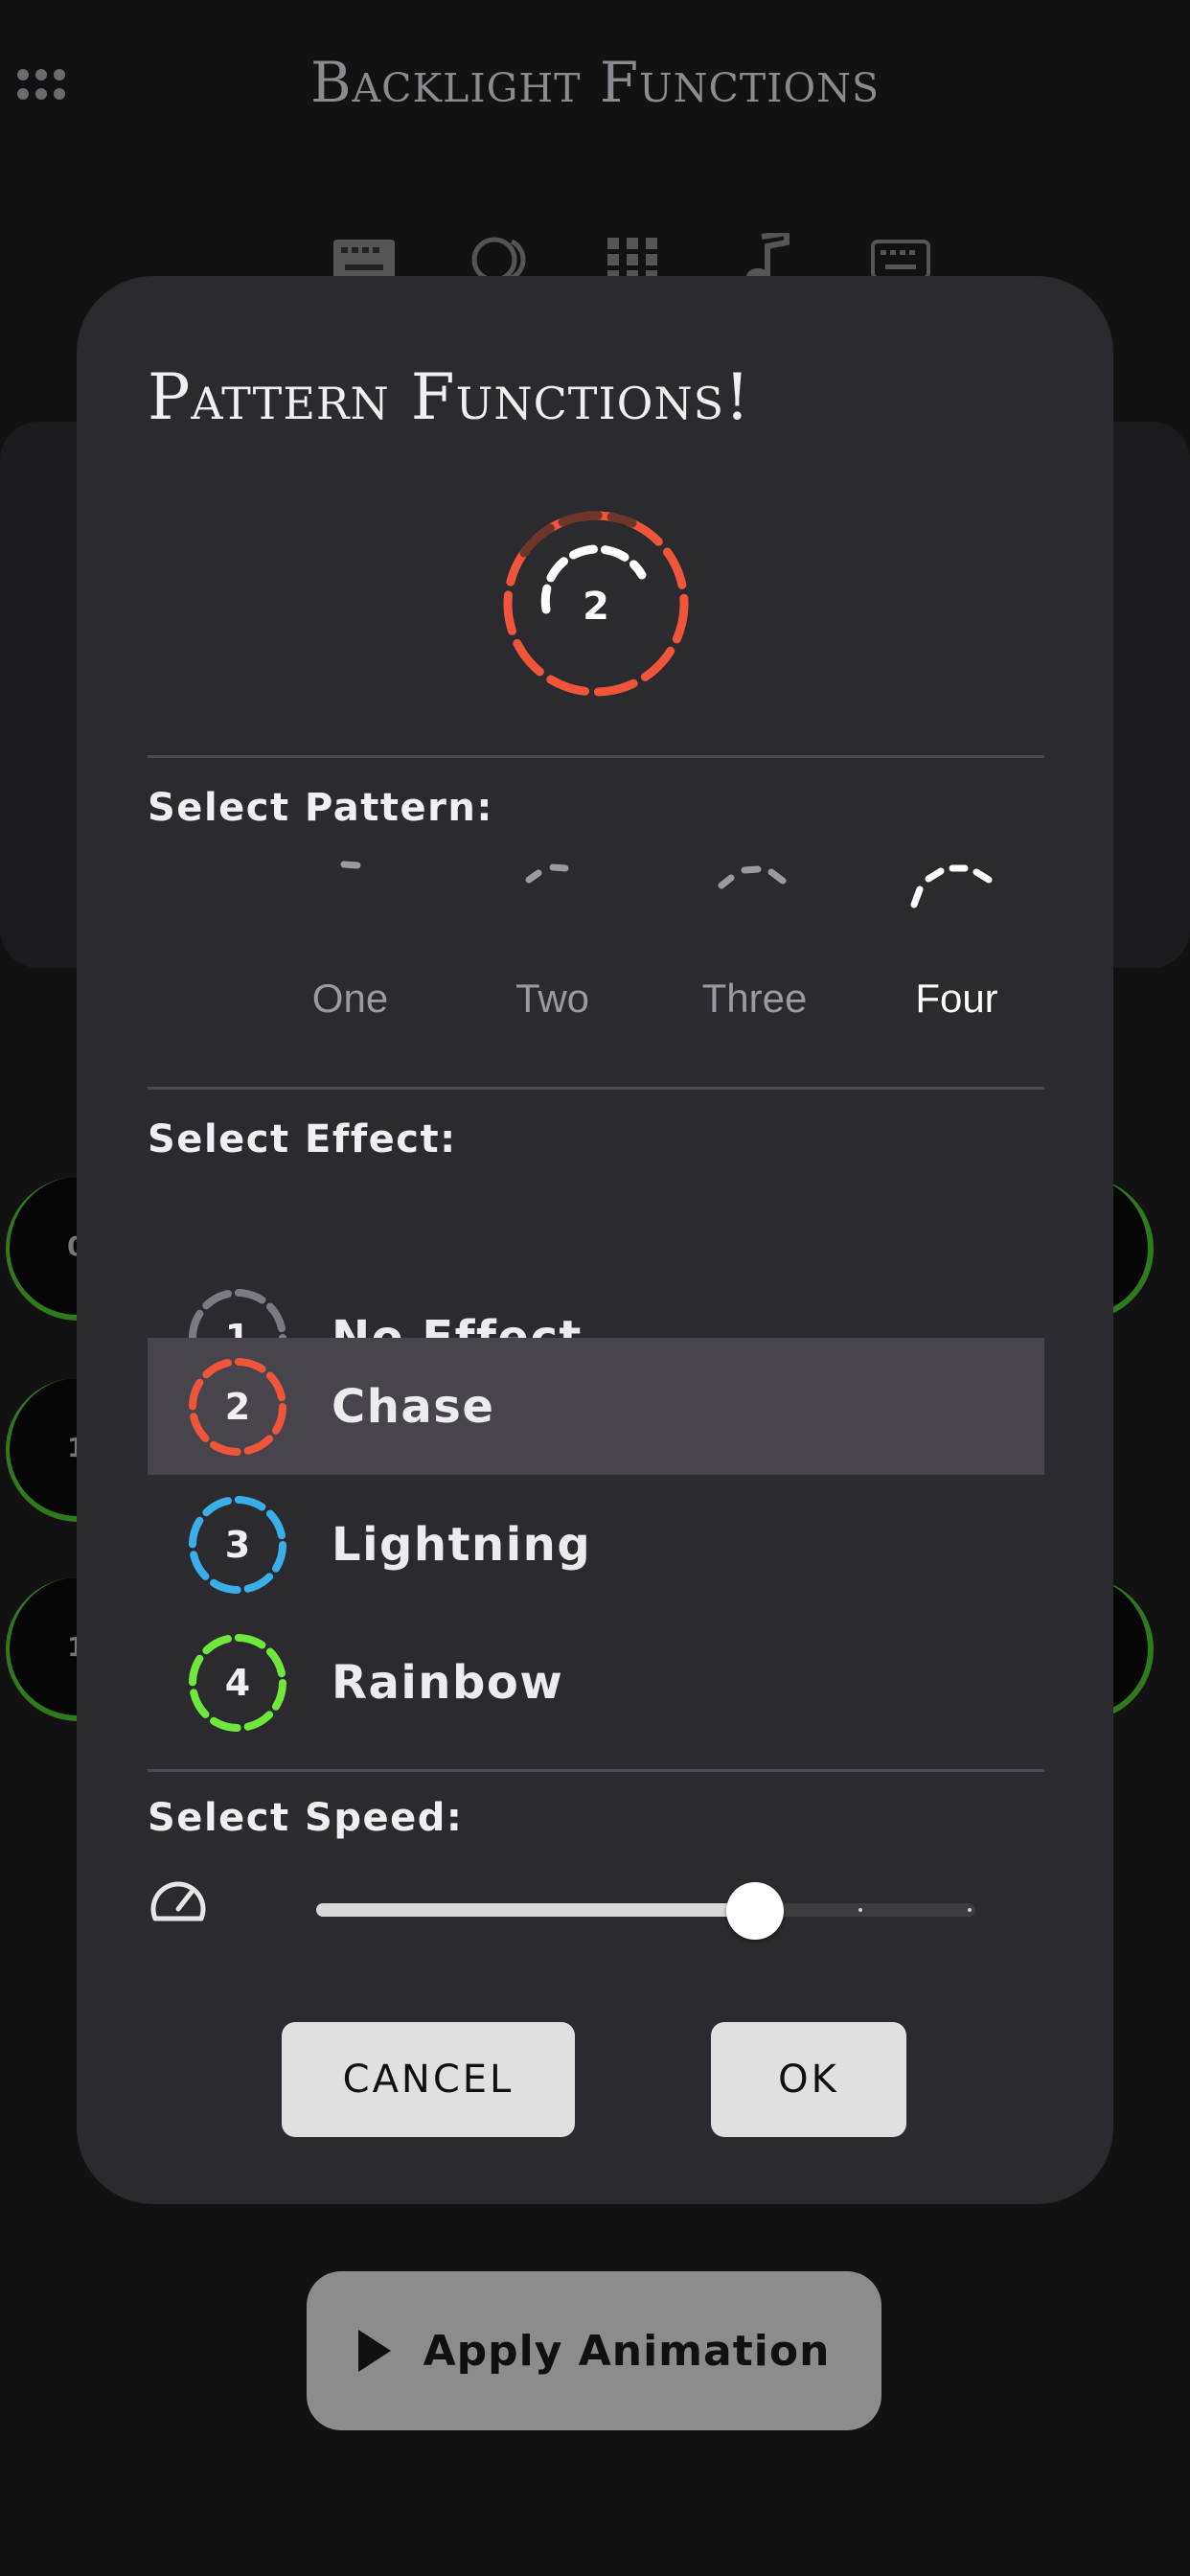 This screenshot has height=2576, width=1190. What do you see at coordinates (320, 808) in the screenshot?
I see `select-pattern-label: Select Pattern:` at bounding box center [320, 808].